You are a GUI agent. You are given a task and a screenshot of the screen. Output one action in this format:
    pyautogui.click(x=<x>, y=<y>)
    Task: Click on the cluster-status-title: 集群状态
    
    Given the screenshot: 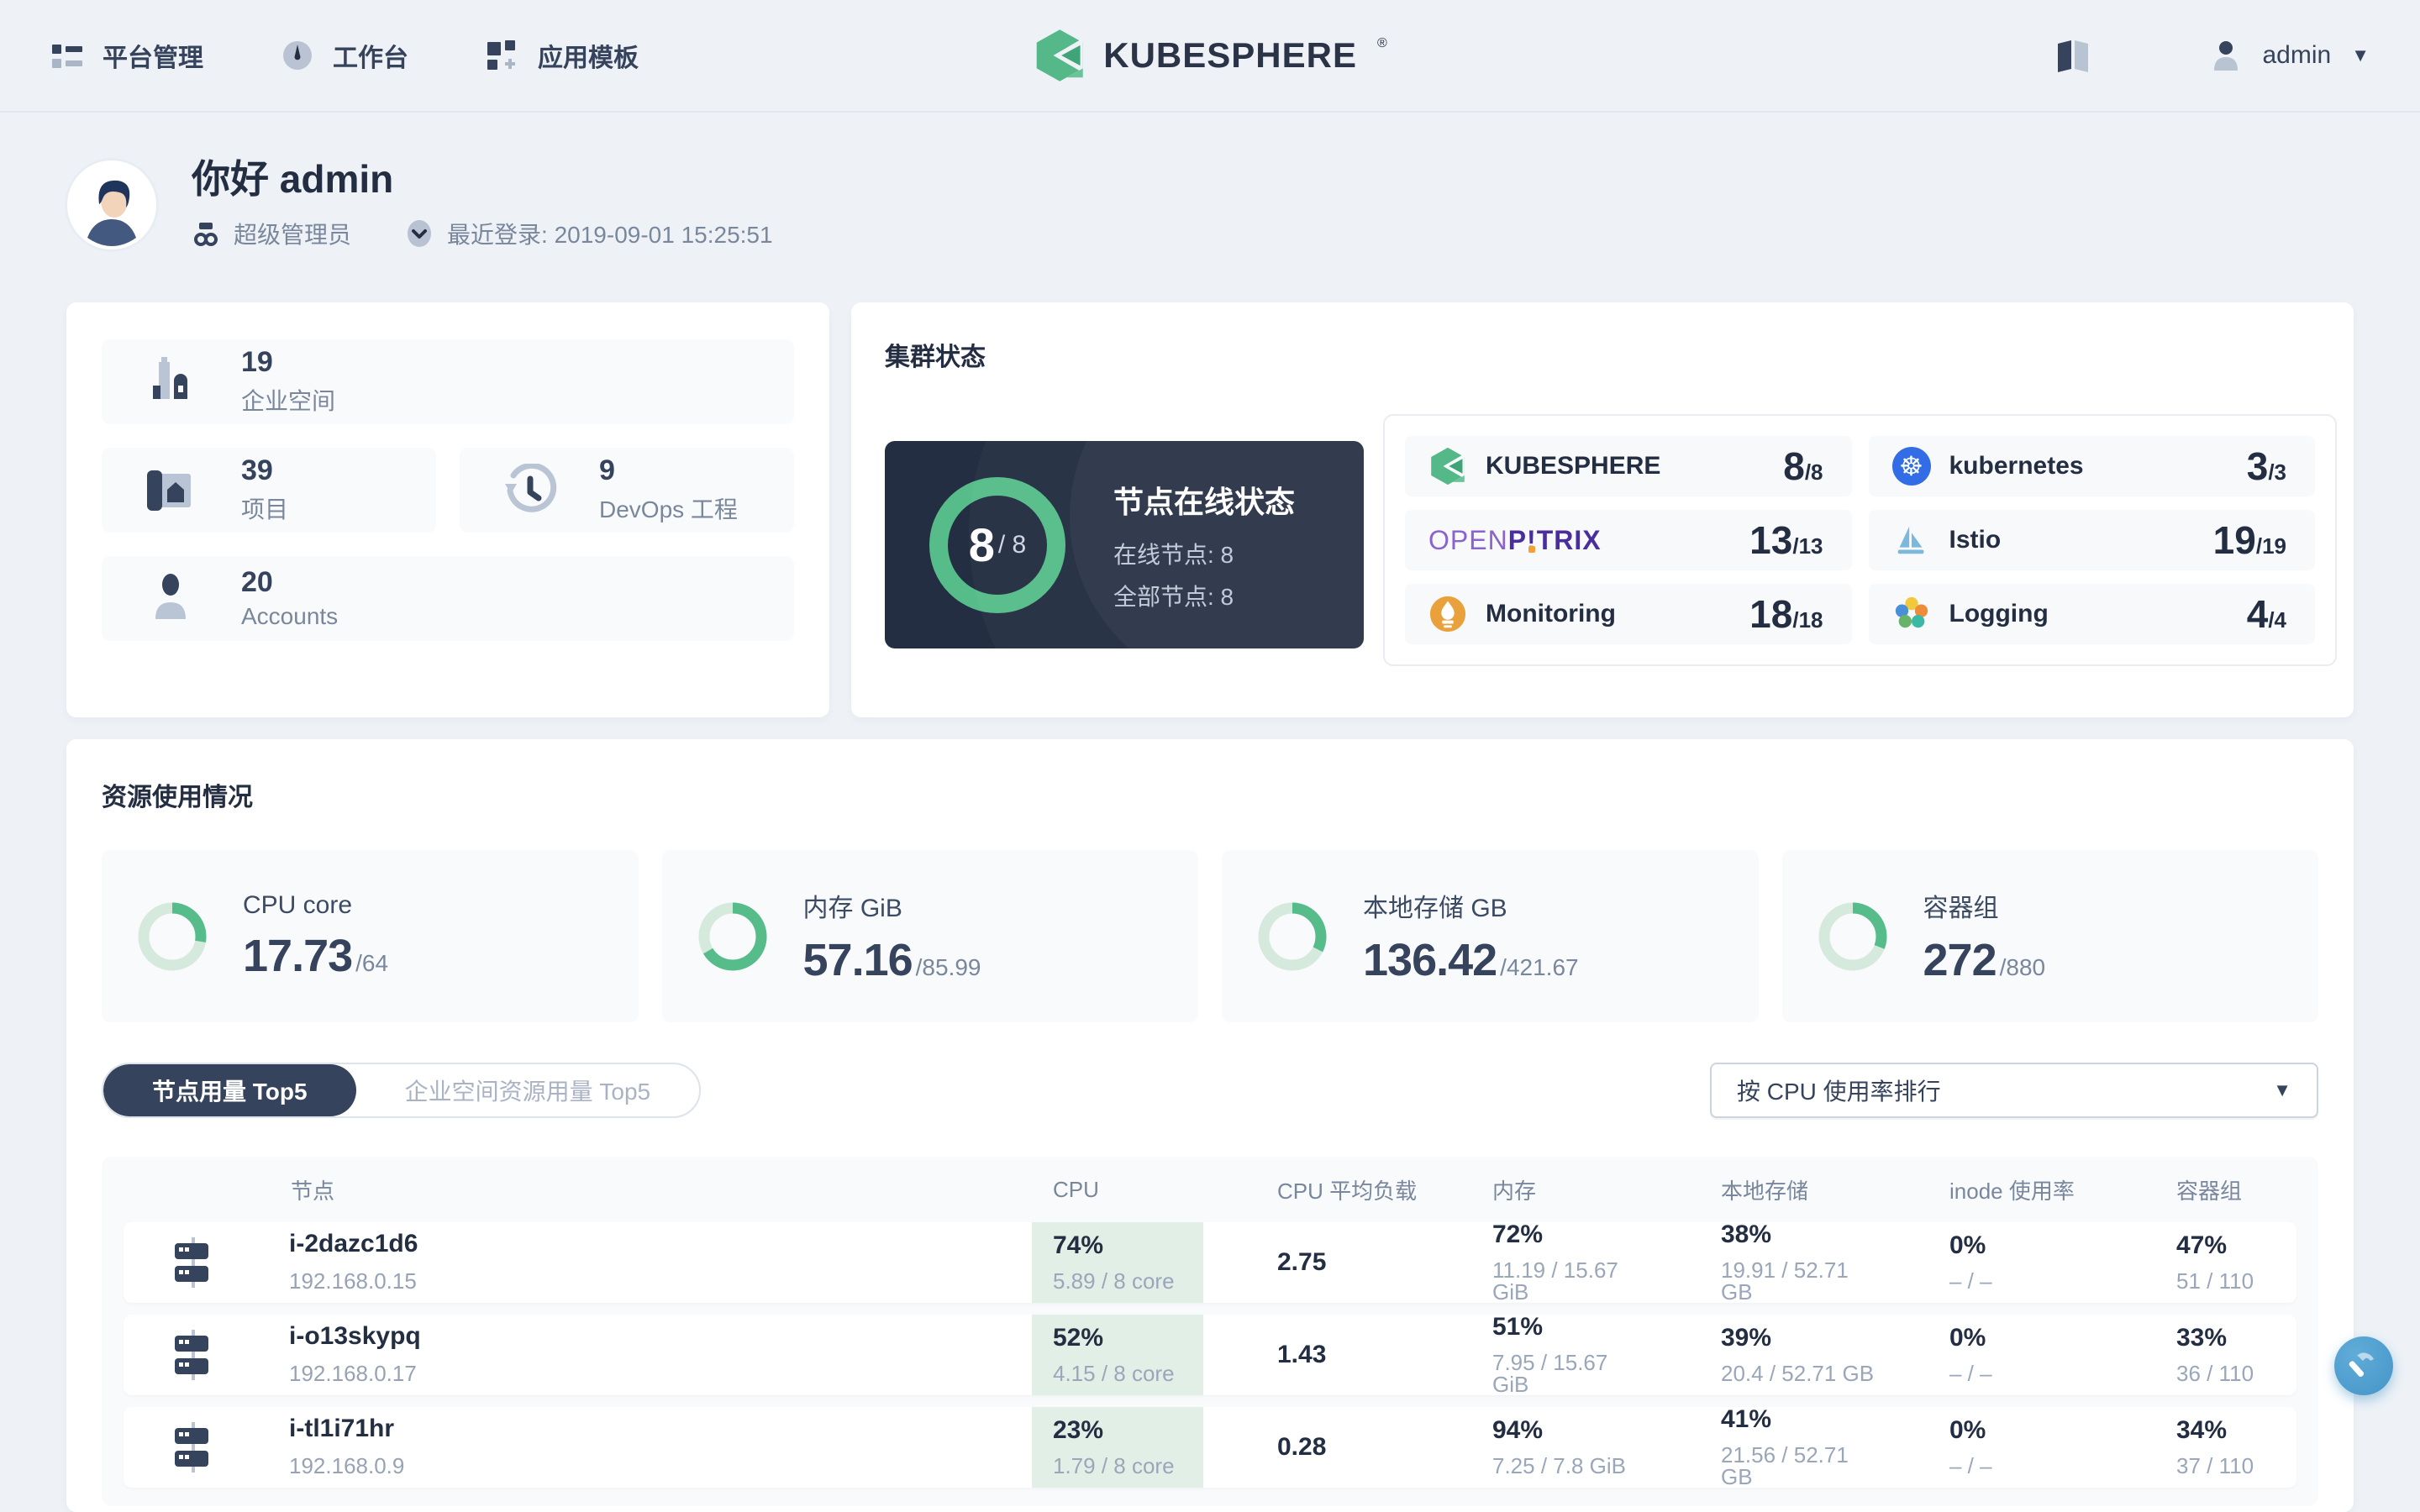 What is the action you would take?
    pyautogui.click(x=935, y=357)
    